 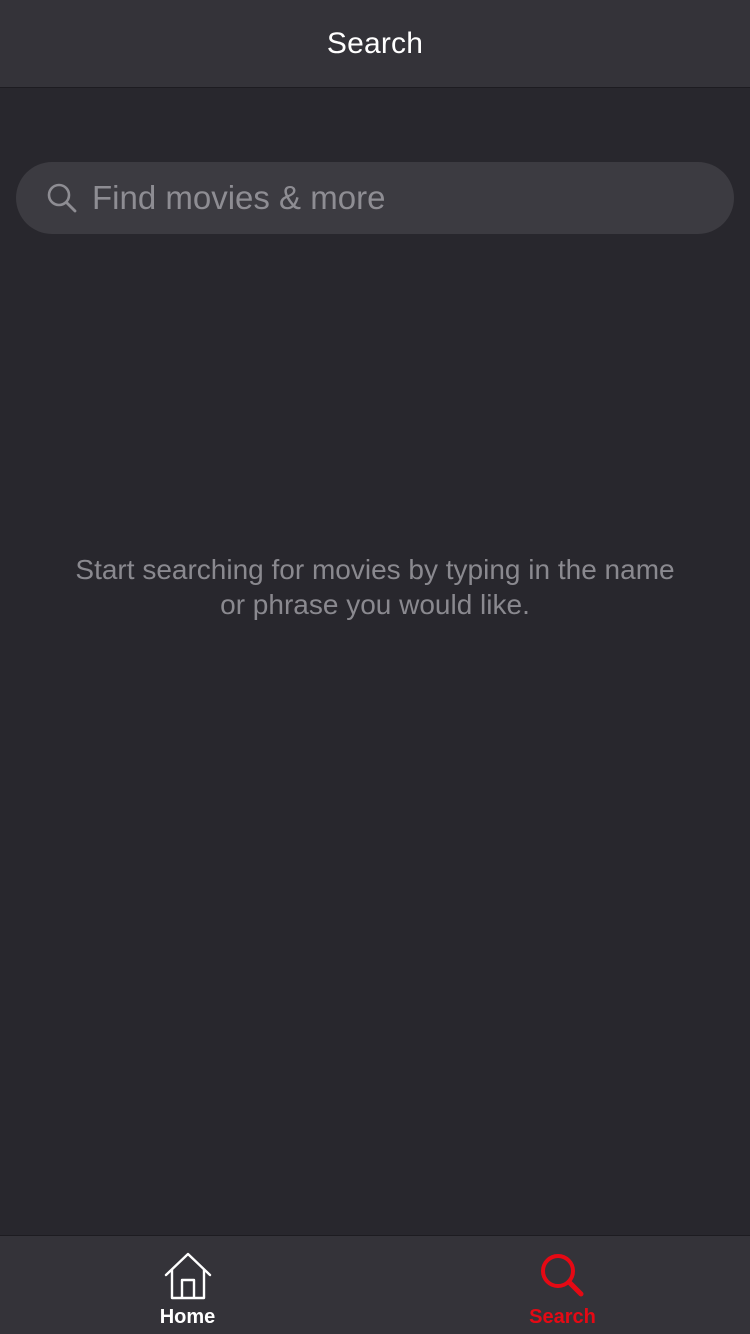 I want to click on page-title: Search, so click(x=375, y=43).